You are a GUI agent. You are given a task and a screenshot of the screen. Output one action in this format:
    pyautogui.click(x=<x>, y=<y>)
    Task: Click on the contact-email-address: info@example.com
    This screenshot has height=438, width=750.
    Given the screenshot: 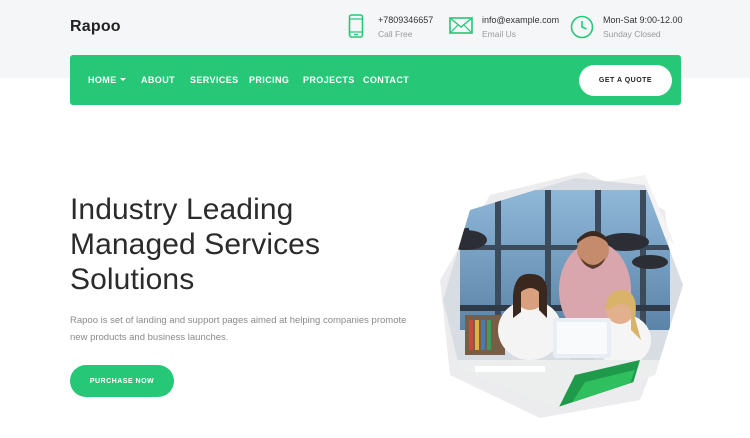 What is the action you would take?
    pyautogui.click(x=520, y=20)
    